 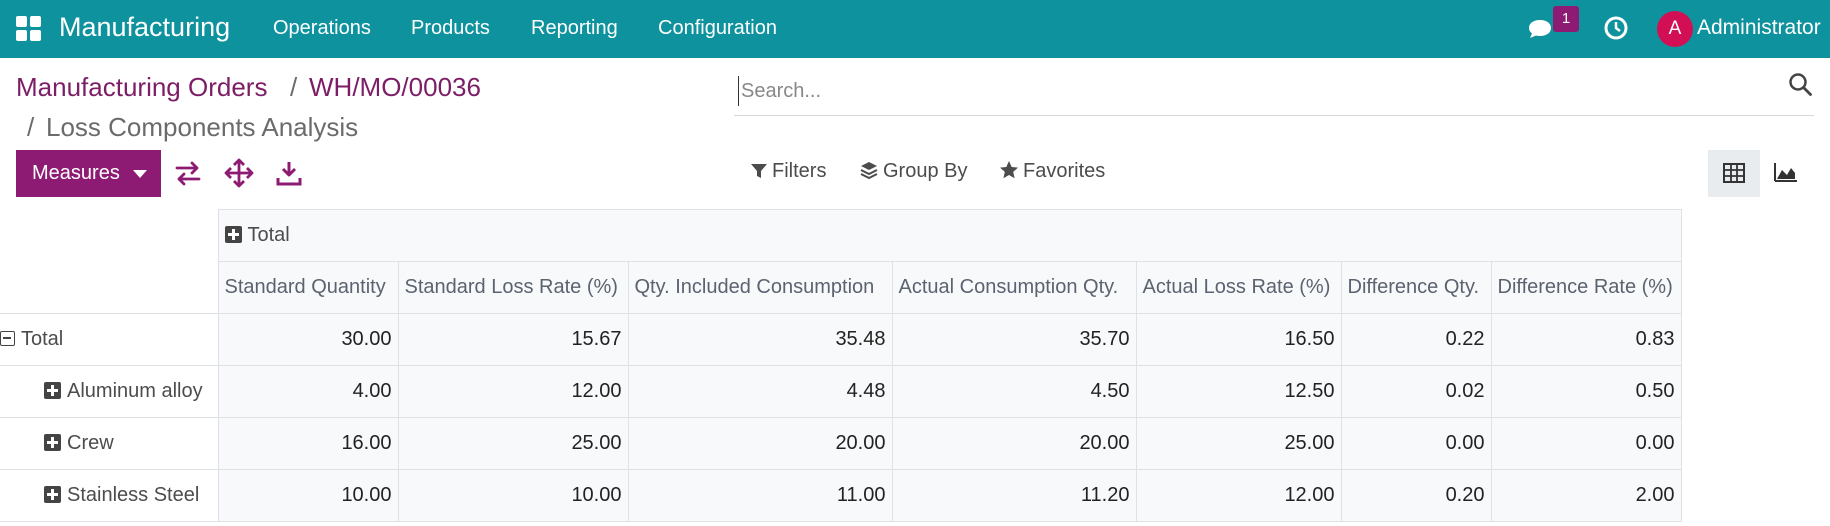 What do you see at coordinates (1616, 28) in the screenshot?
I see `activity-clock-icon` at bounding box center [1616, 28].